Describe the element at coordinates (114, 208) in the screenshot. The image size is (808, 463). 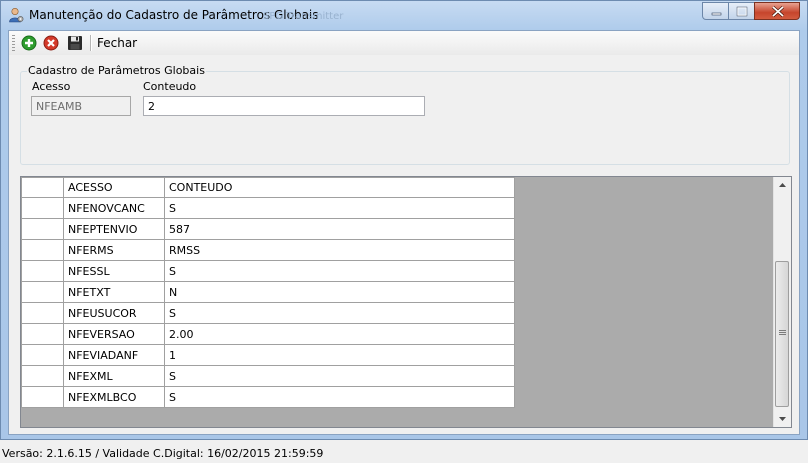
I see `cell-acesso: NFENOVCANC` at that location.